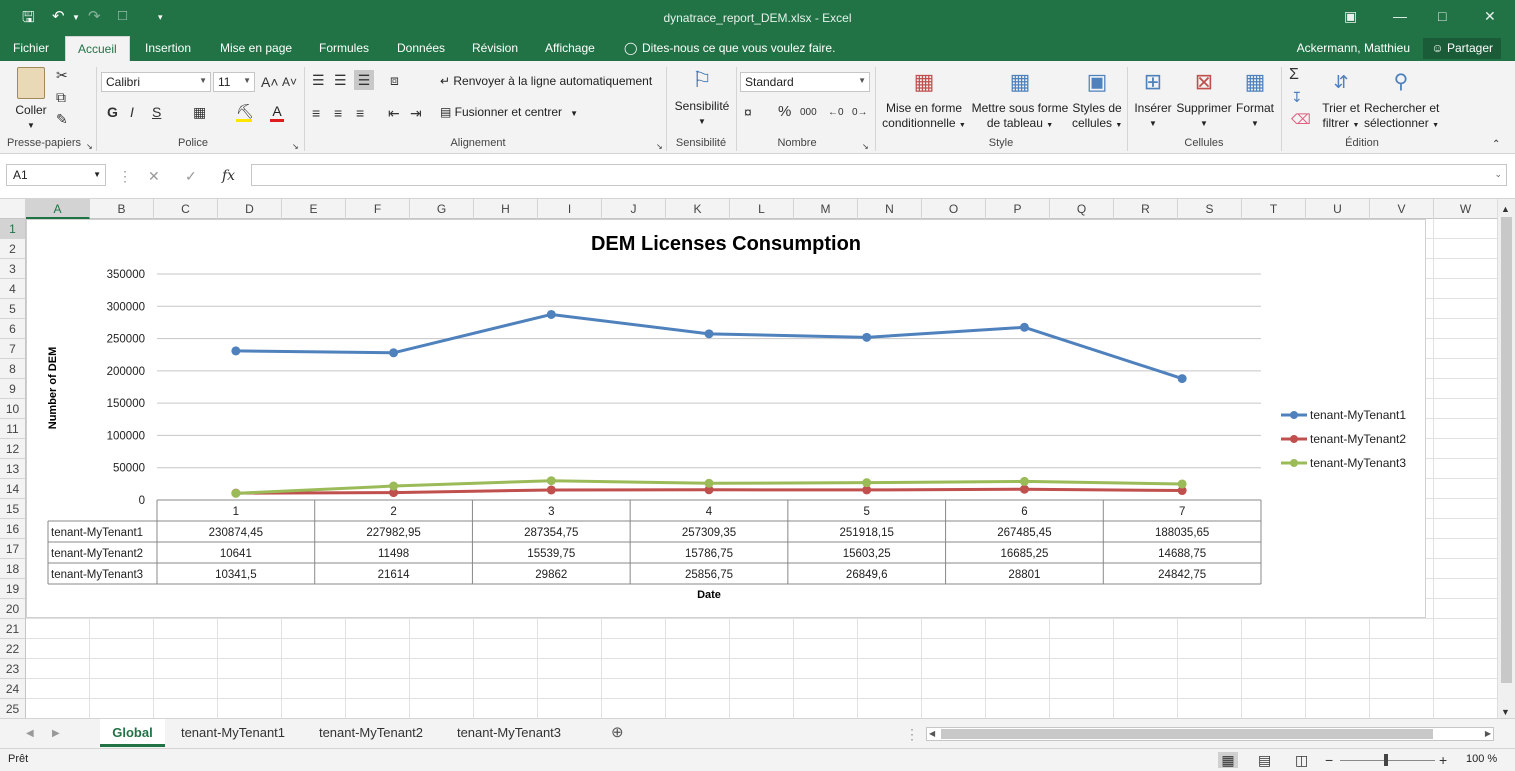 This screenshot has width=1515, height=771. Describe the element at coordinates (199, 112) in the screenshot. I see `borders-icon: ▦` at that location.